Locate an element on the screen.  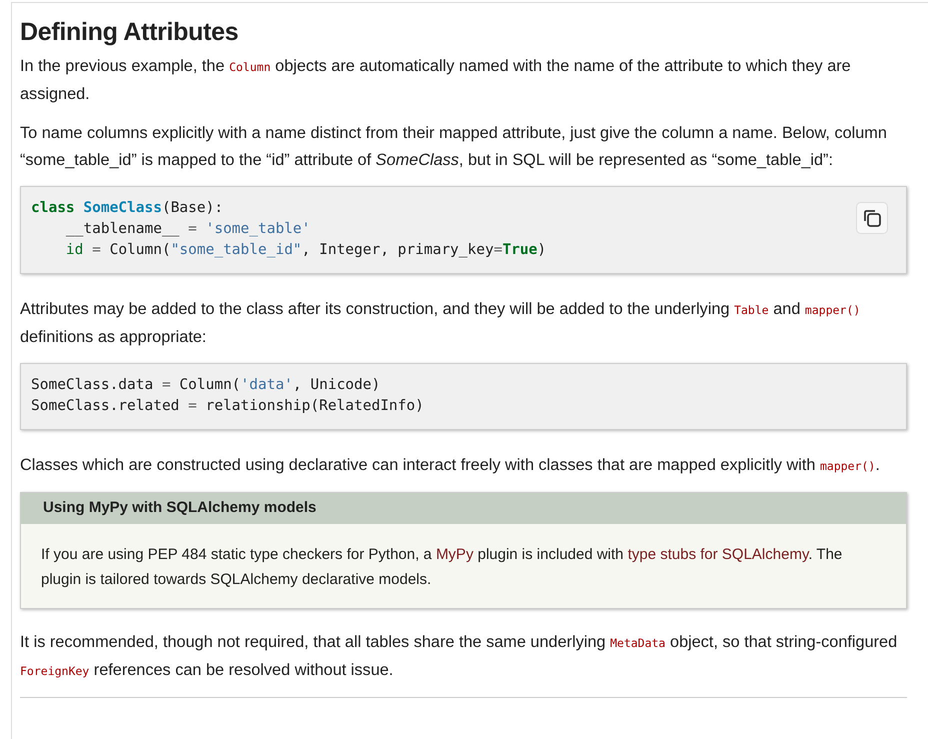
note-text: If you are using PEP 484 static type checkers for Python, a MyPy plugin is included with type stubs for SQLAlchemy. The plugin is tailored towards SQLAlchemy declarative models. is located at coordinates (442, 567).